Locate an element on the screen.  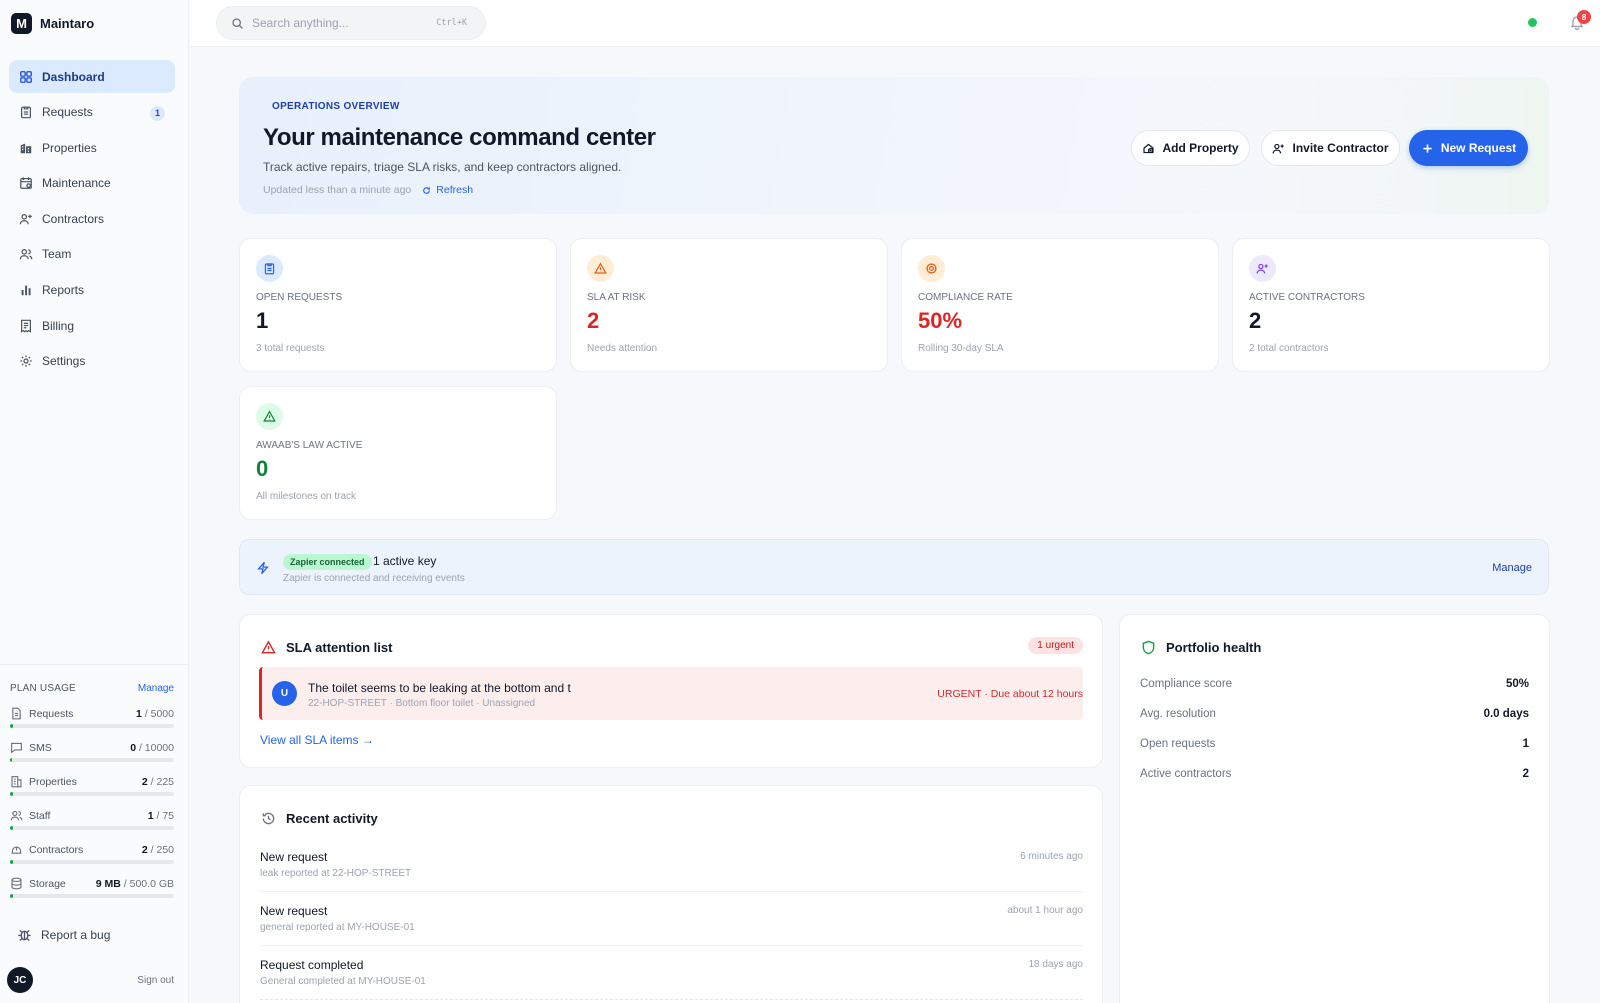
sidebar-item-label: Requests is located at coordinates (67, 112).